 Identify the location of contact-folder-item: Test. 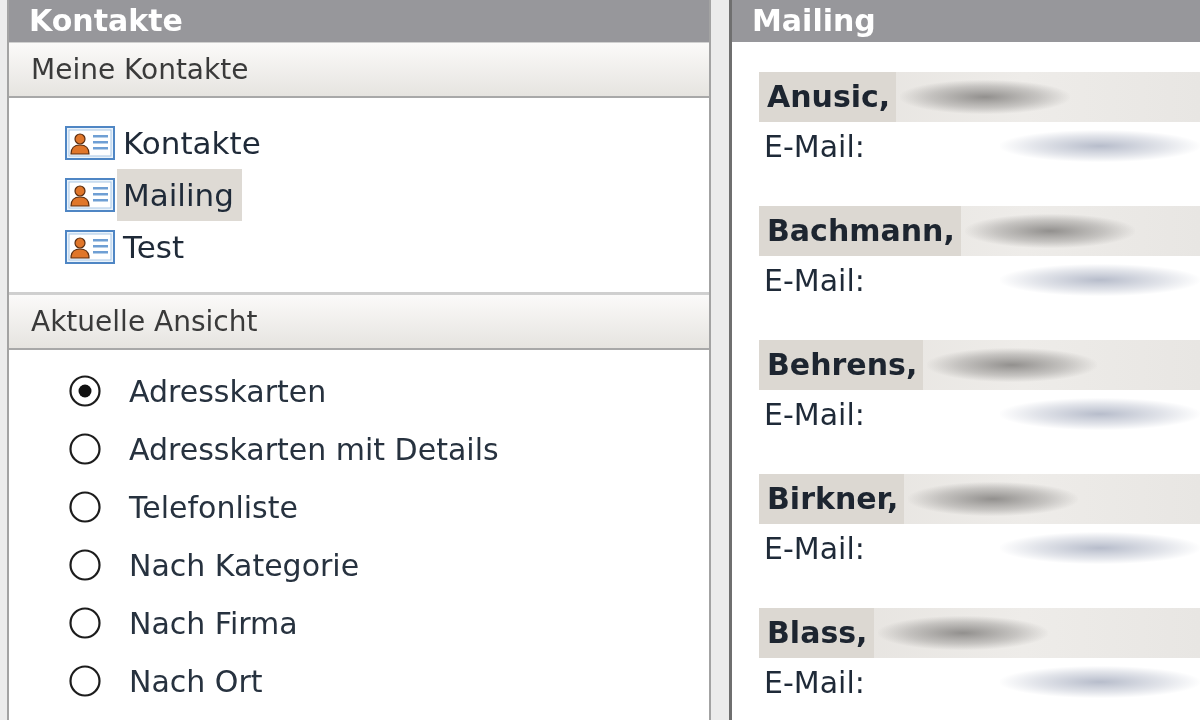
(155, 247).